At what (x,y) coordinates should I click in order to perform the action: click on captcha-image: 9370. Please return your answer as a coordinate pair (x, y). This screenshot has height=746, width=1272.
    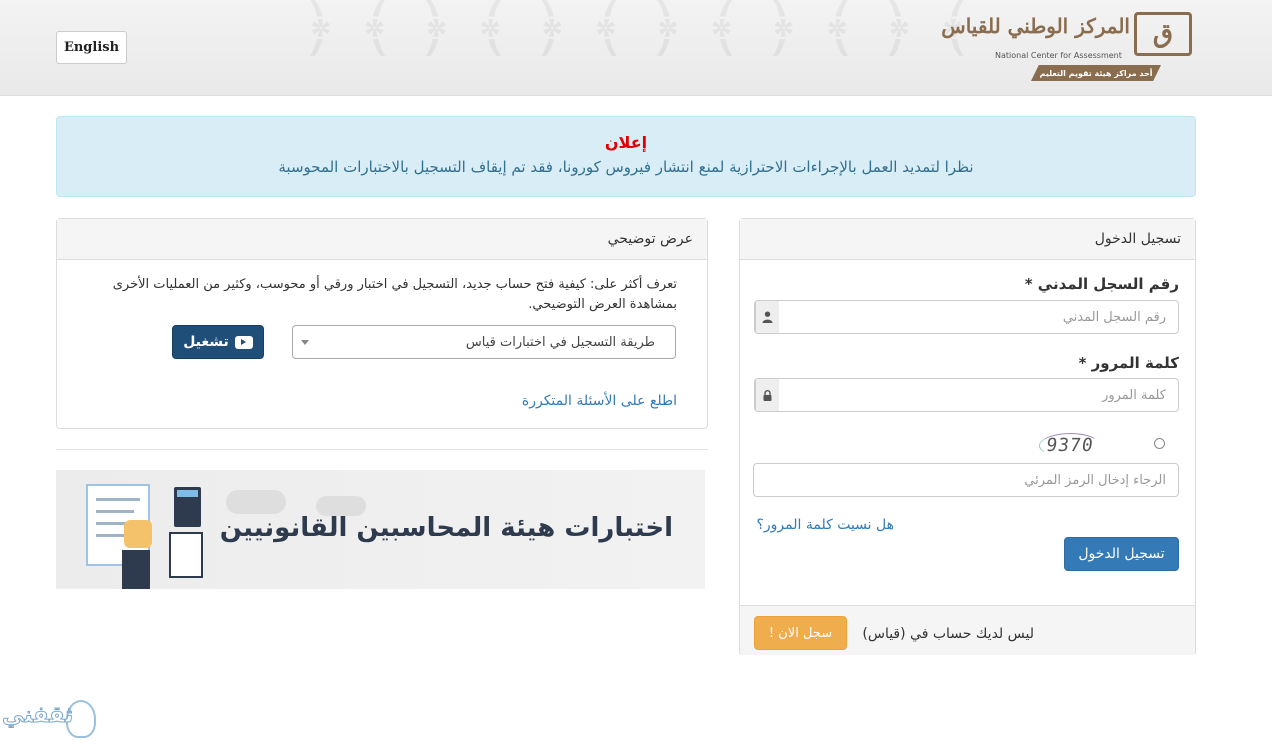
    Looking at the image, I should click on (1070, 445).